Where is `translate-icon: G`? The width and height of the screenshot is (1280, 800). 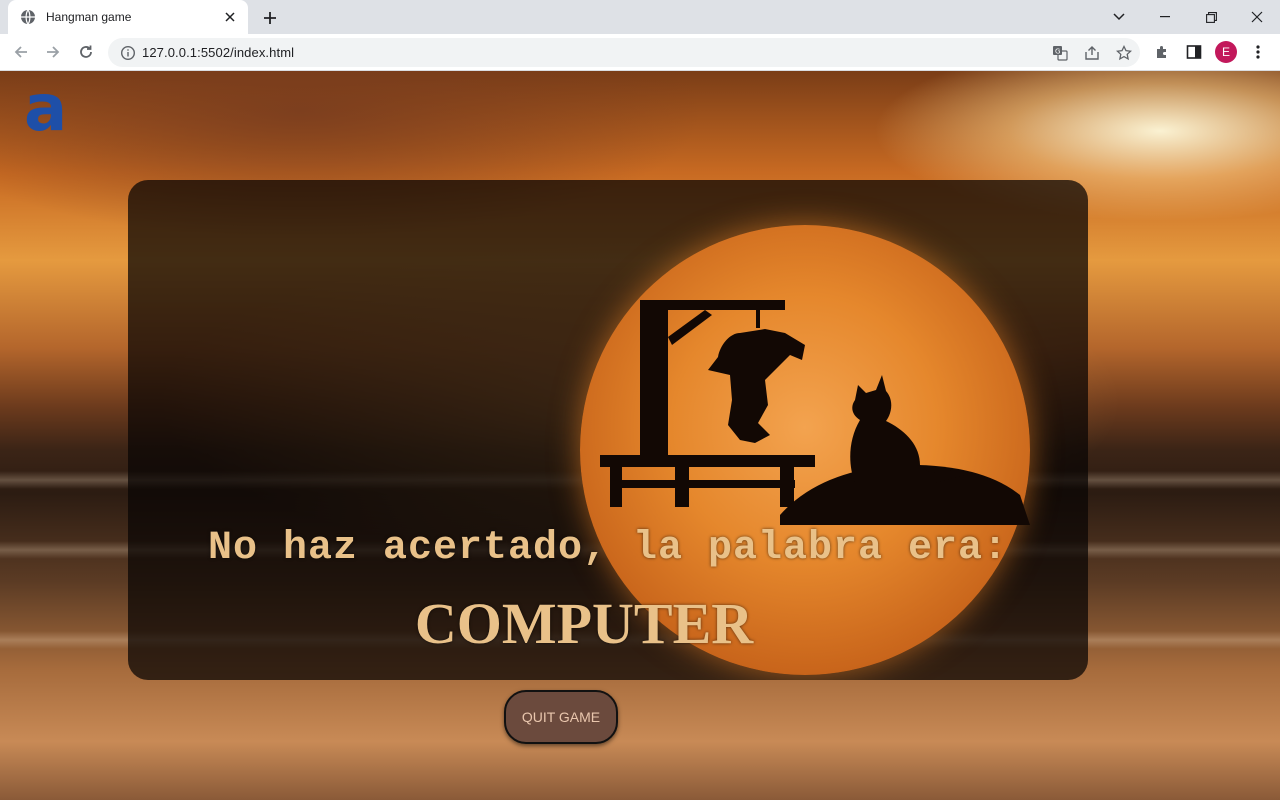
translate-icon: G is located at coordinates (1060, 52).